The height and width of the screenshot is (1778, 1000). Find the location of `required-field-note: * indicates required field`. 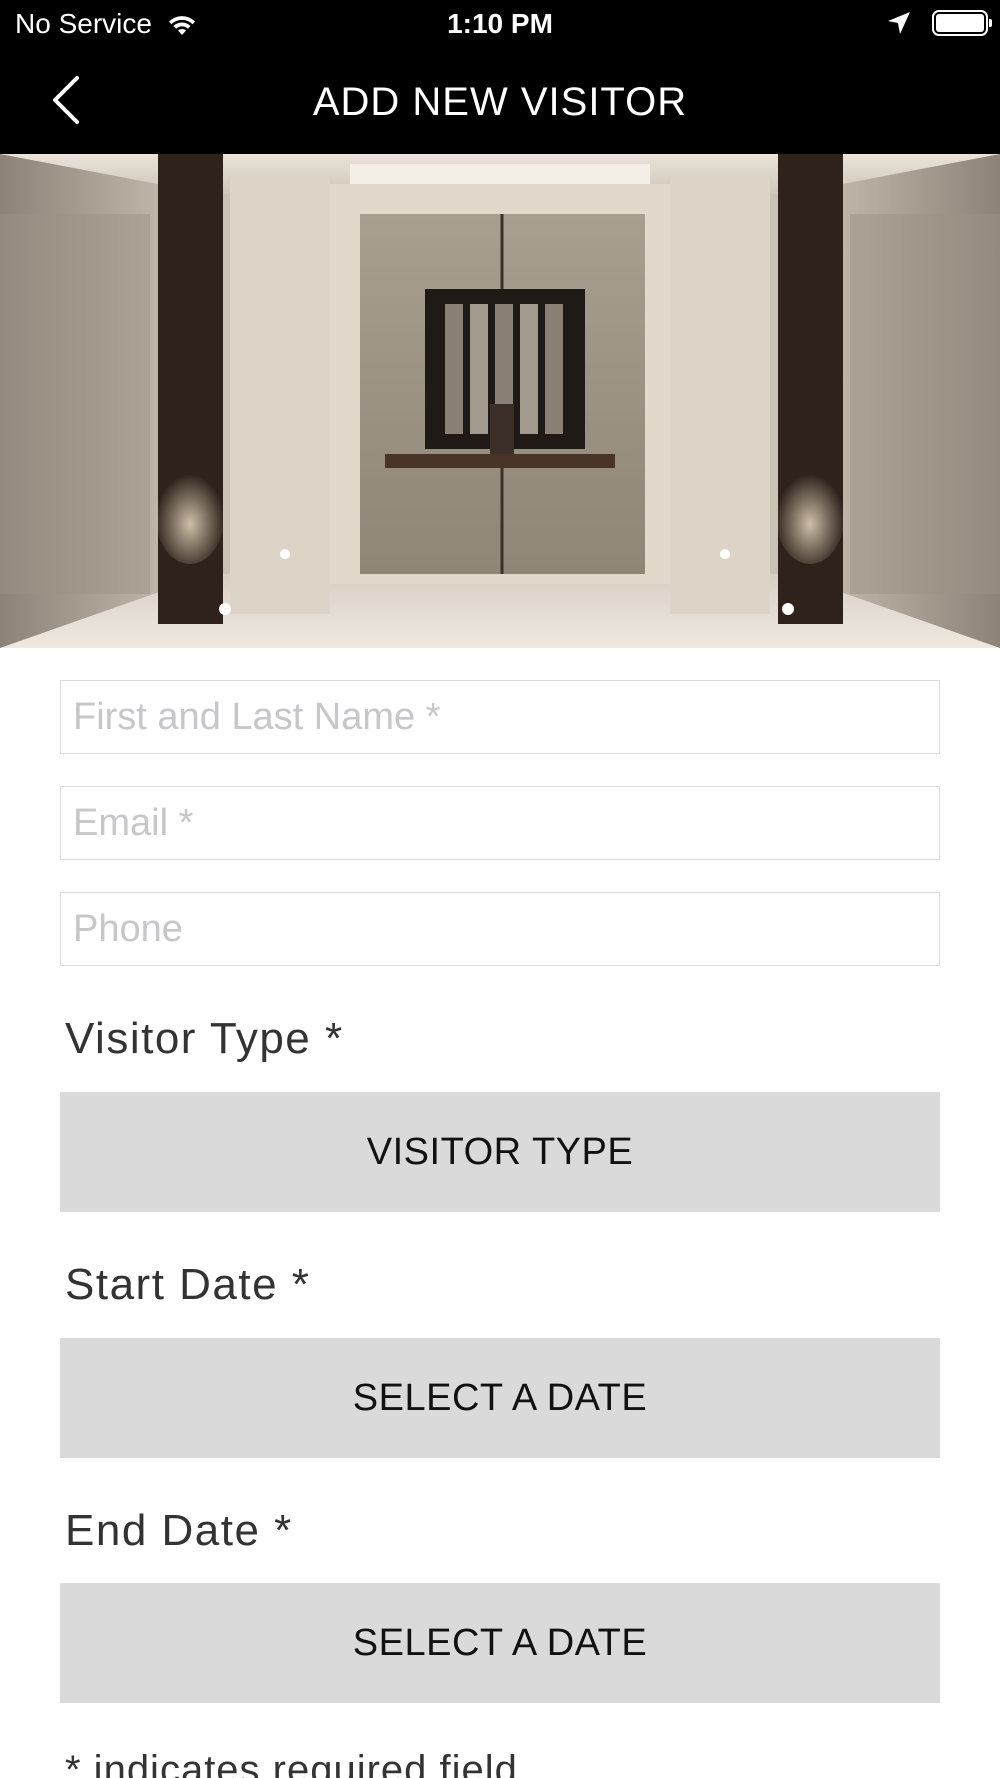

required-field-note: * indicates required field is located at coordinates (291, 1763).